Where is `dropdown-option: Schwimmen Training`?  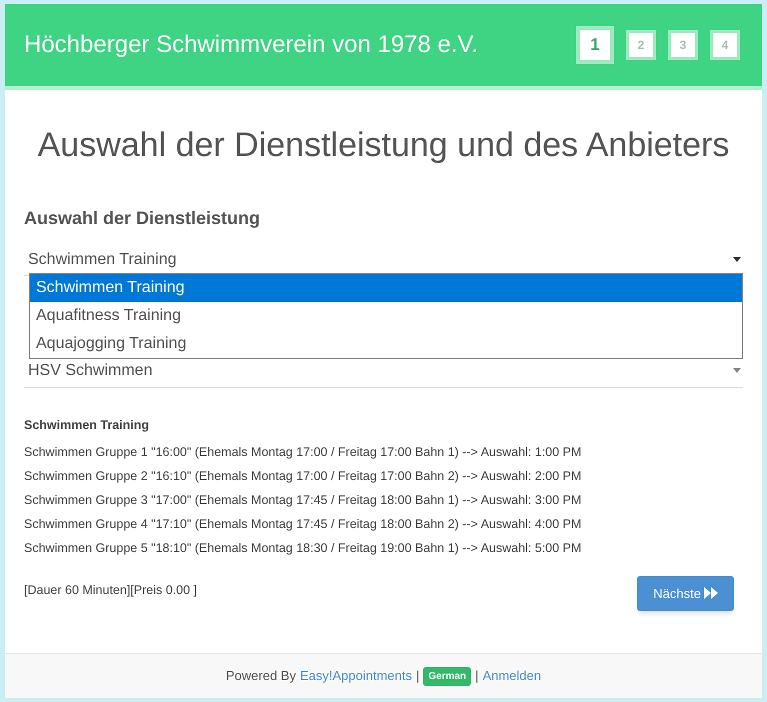
dropdown-option: Schwimmen Training is located at coordinates (386, 288).